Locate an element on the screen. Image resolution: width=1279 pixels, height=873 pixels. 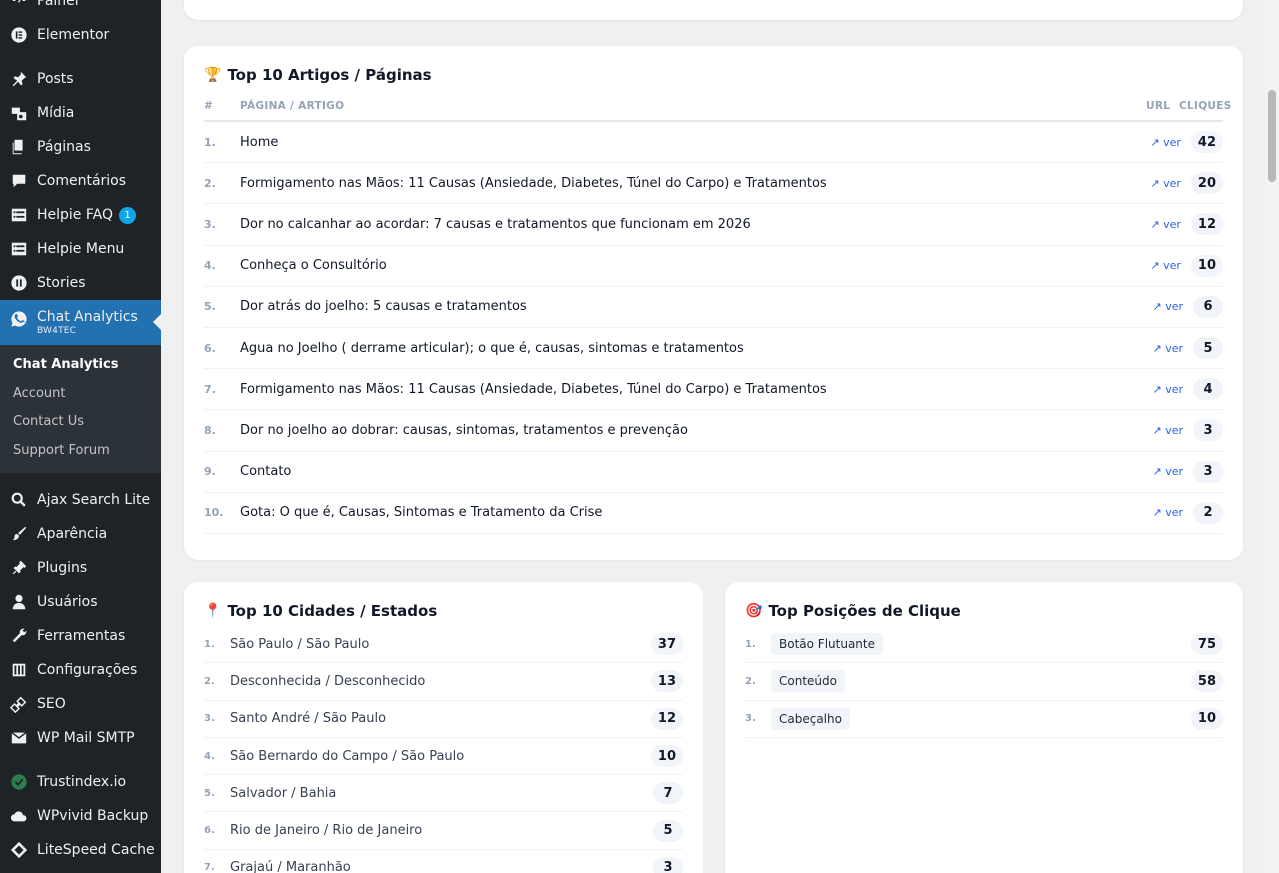
dashboard-icon is located at coordinates (19, 5).